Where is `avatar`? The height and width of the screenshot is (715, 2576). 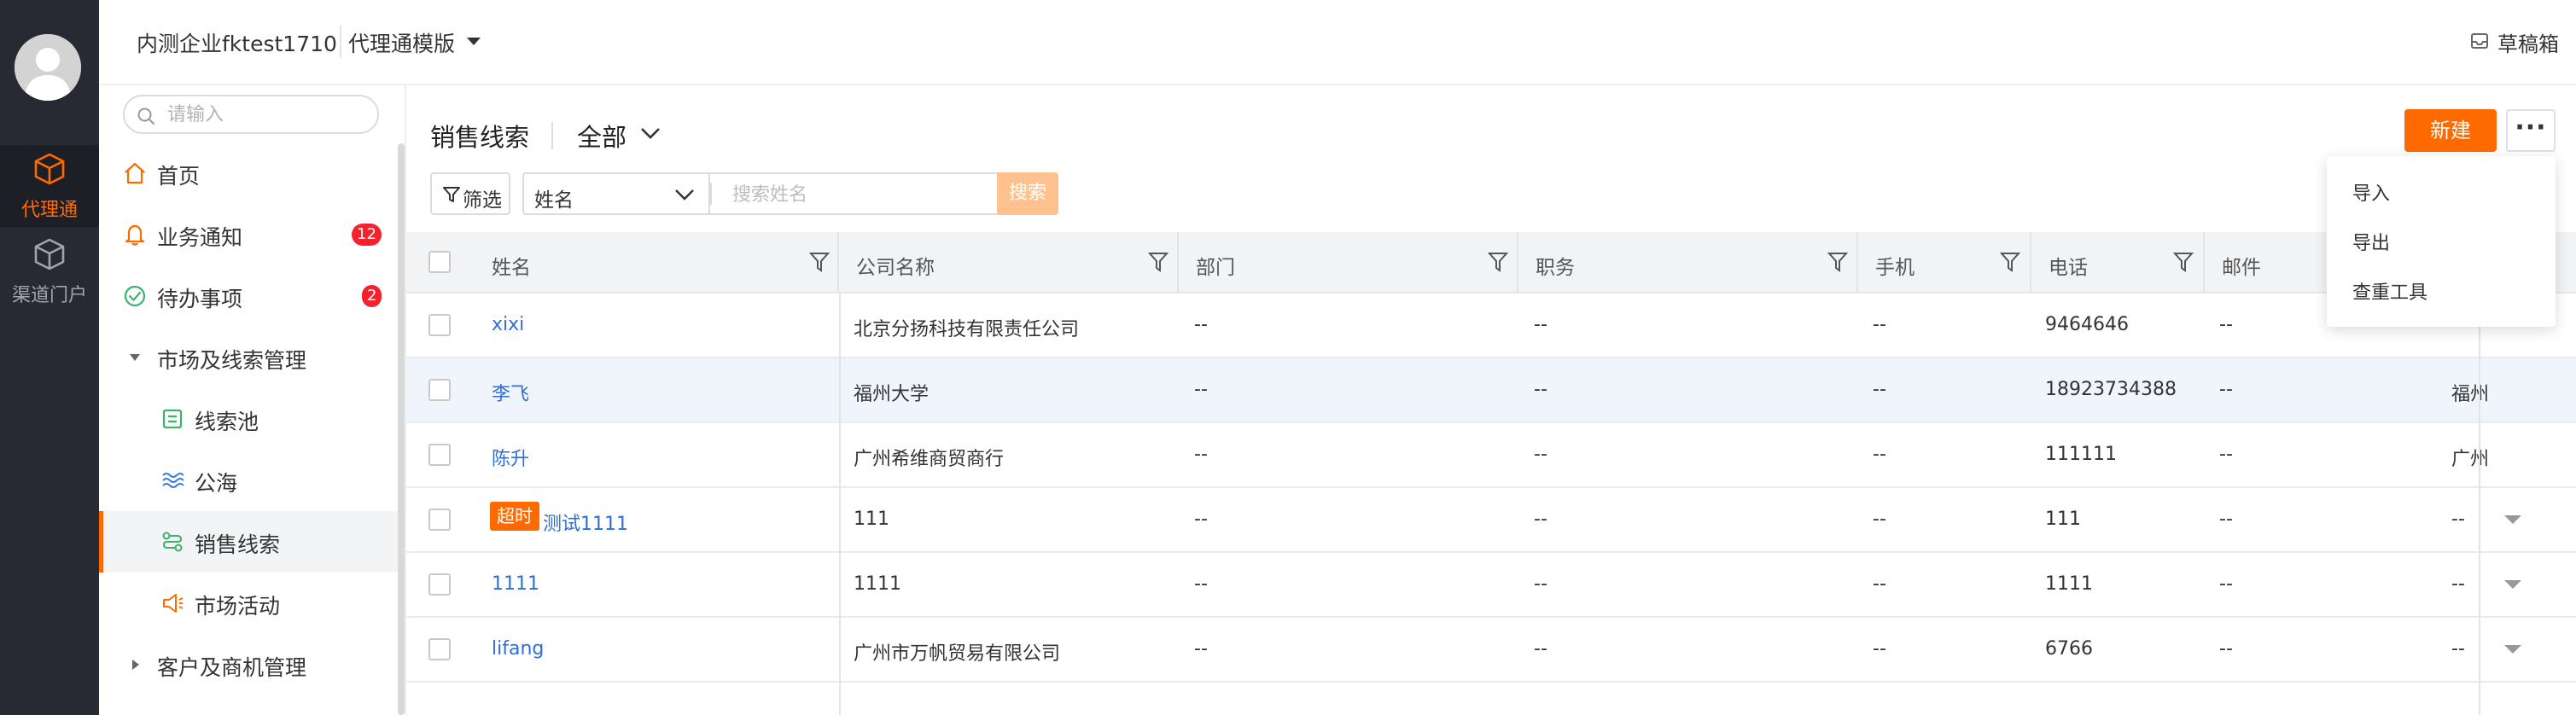
avatar is located at coordinates (48, 67).